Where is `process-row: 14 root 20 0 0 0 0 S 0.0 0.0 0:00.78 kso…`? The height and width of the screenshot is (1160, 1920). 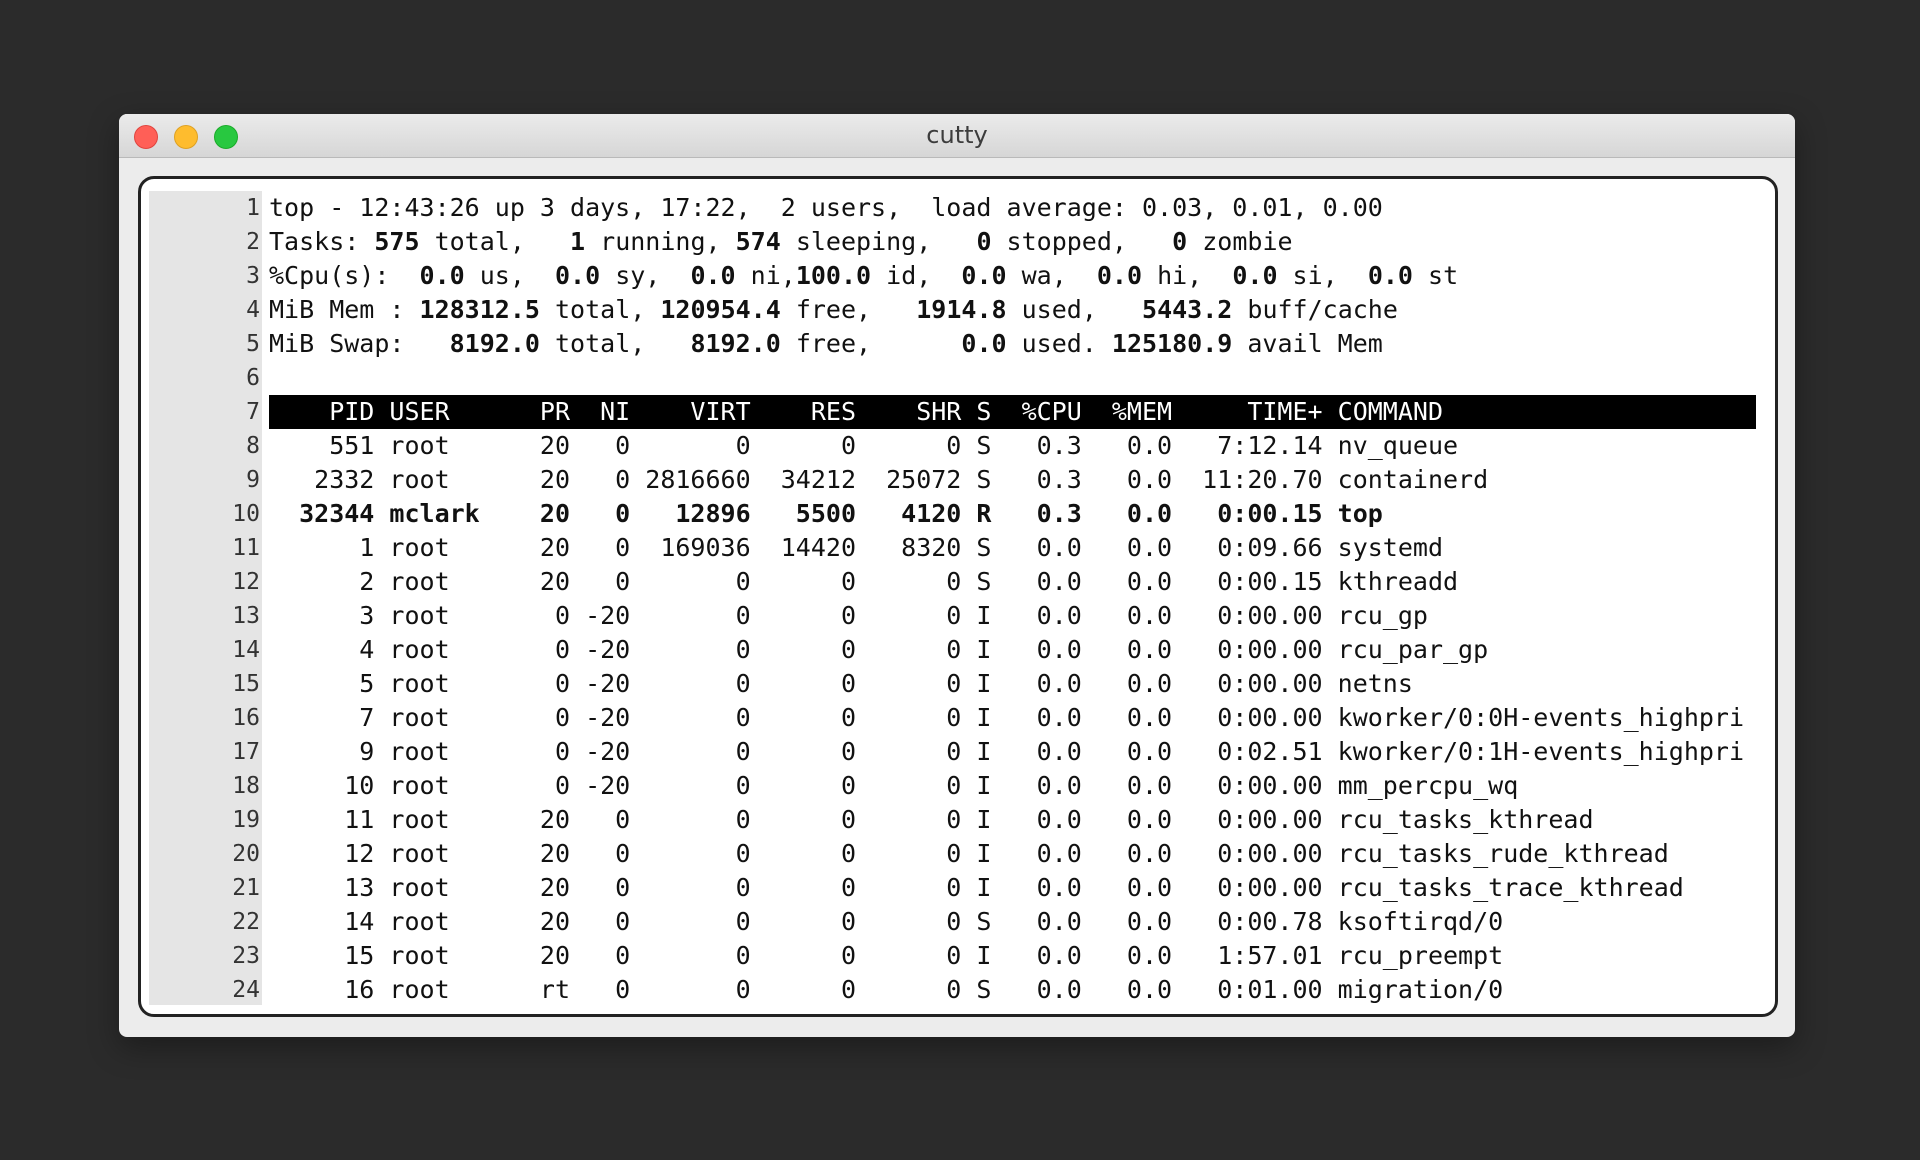 process-row: 14 root 20 0 0 0 0 S 0.0 0.0 0:00.78 kso… is located at coordinates (886, 921).